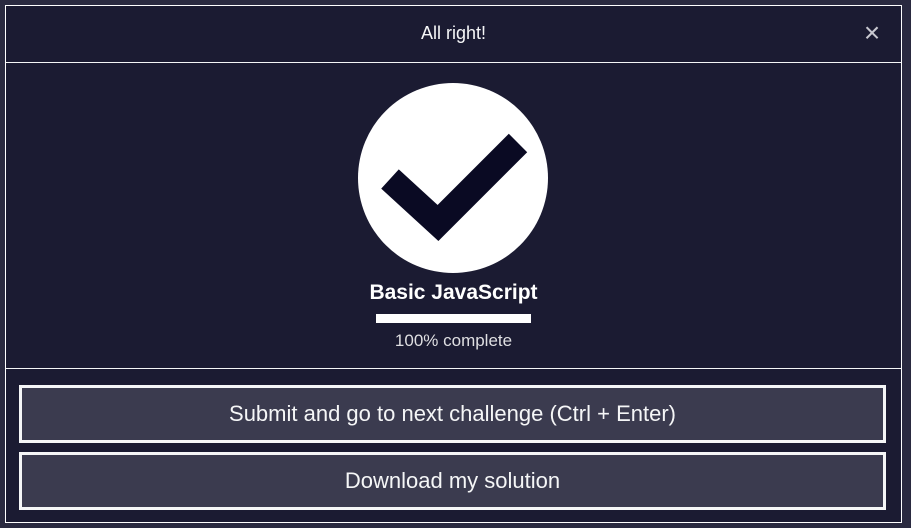  I want to click on progress-text: 100% complete, so click(453, 340).